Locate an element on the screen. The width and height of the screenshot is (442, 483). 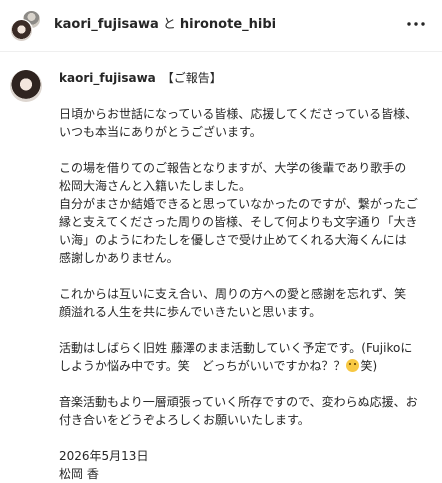
text-line: 付き合いをどうぞよろしくお願いいたします。 is located at coordinates (184, 420).